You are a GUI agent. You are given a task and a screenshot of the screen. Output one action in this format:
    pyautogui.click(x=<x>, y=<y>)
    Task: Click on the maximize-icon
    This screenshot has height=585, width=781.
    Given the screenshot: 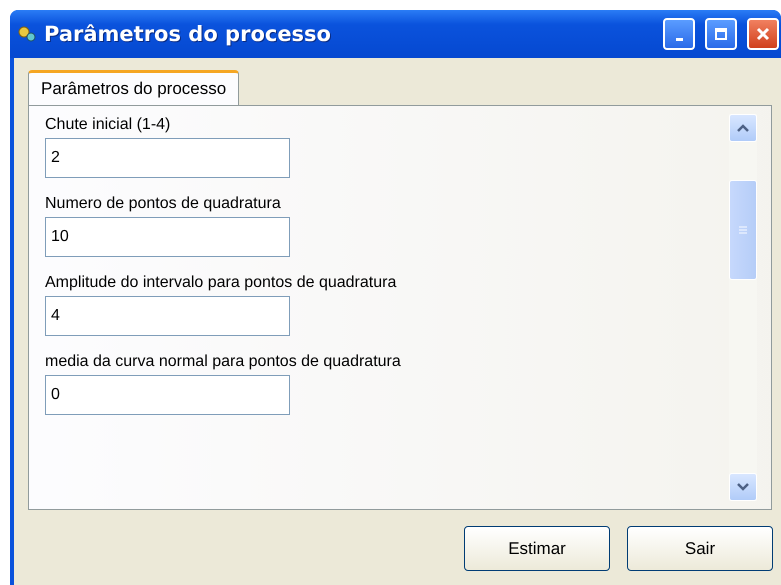 What is the action you would take?
    pyautogui.click(x=721, y=34)
    